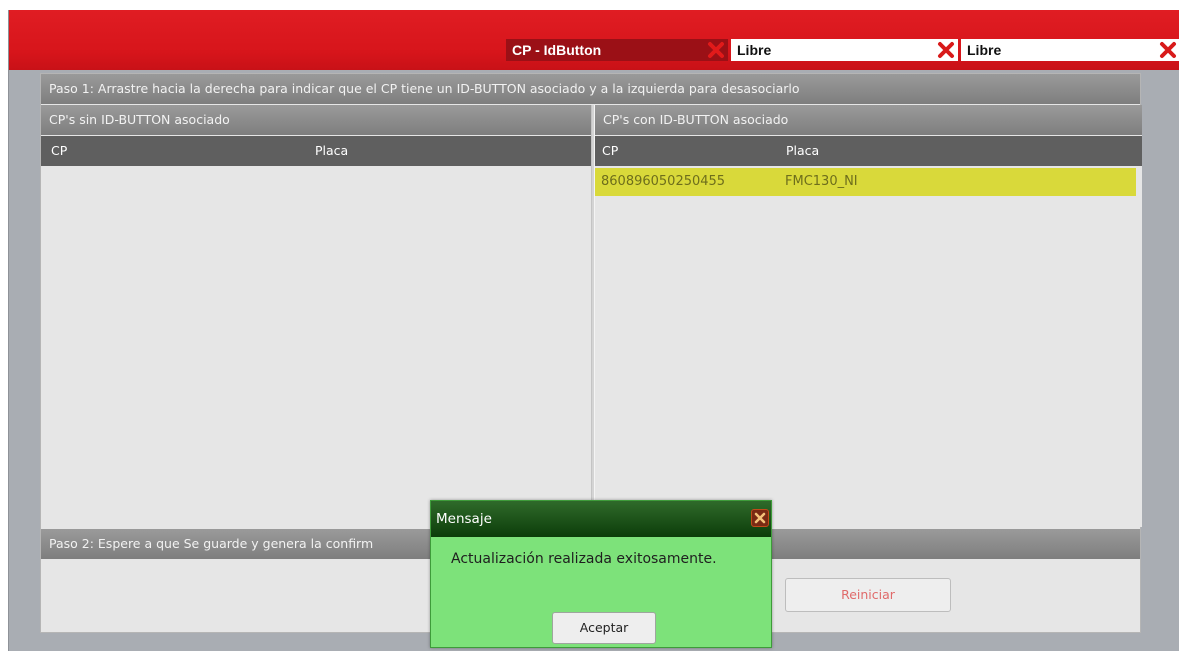  I want to click on right-panel-title: CP's con ID-BUTTON asociado, so click(868, 120).